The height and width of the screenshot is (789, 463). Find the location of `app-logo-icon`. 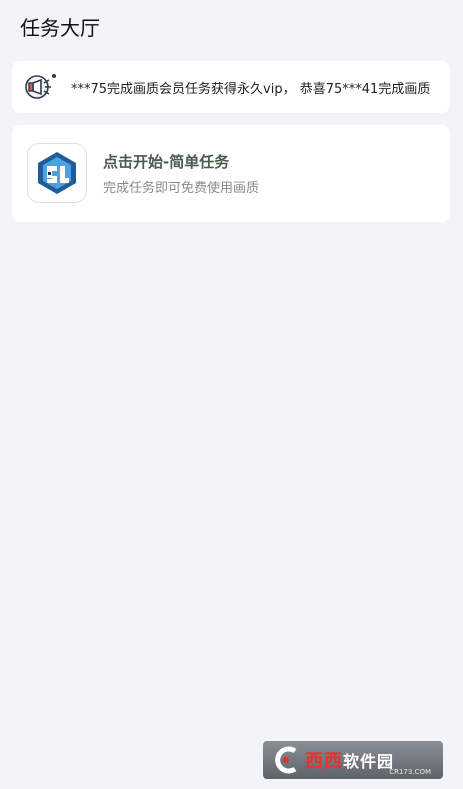

app-logo-icon is located at coordinates (57, 173).